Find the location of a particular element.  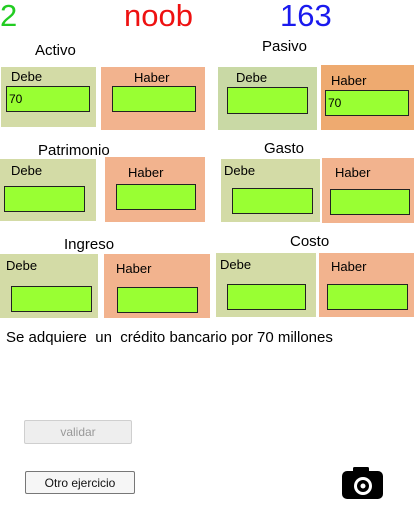

account-title-patrimonio: Patrimonio is located at coordinates (74, 150).